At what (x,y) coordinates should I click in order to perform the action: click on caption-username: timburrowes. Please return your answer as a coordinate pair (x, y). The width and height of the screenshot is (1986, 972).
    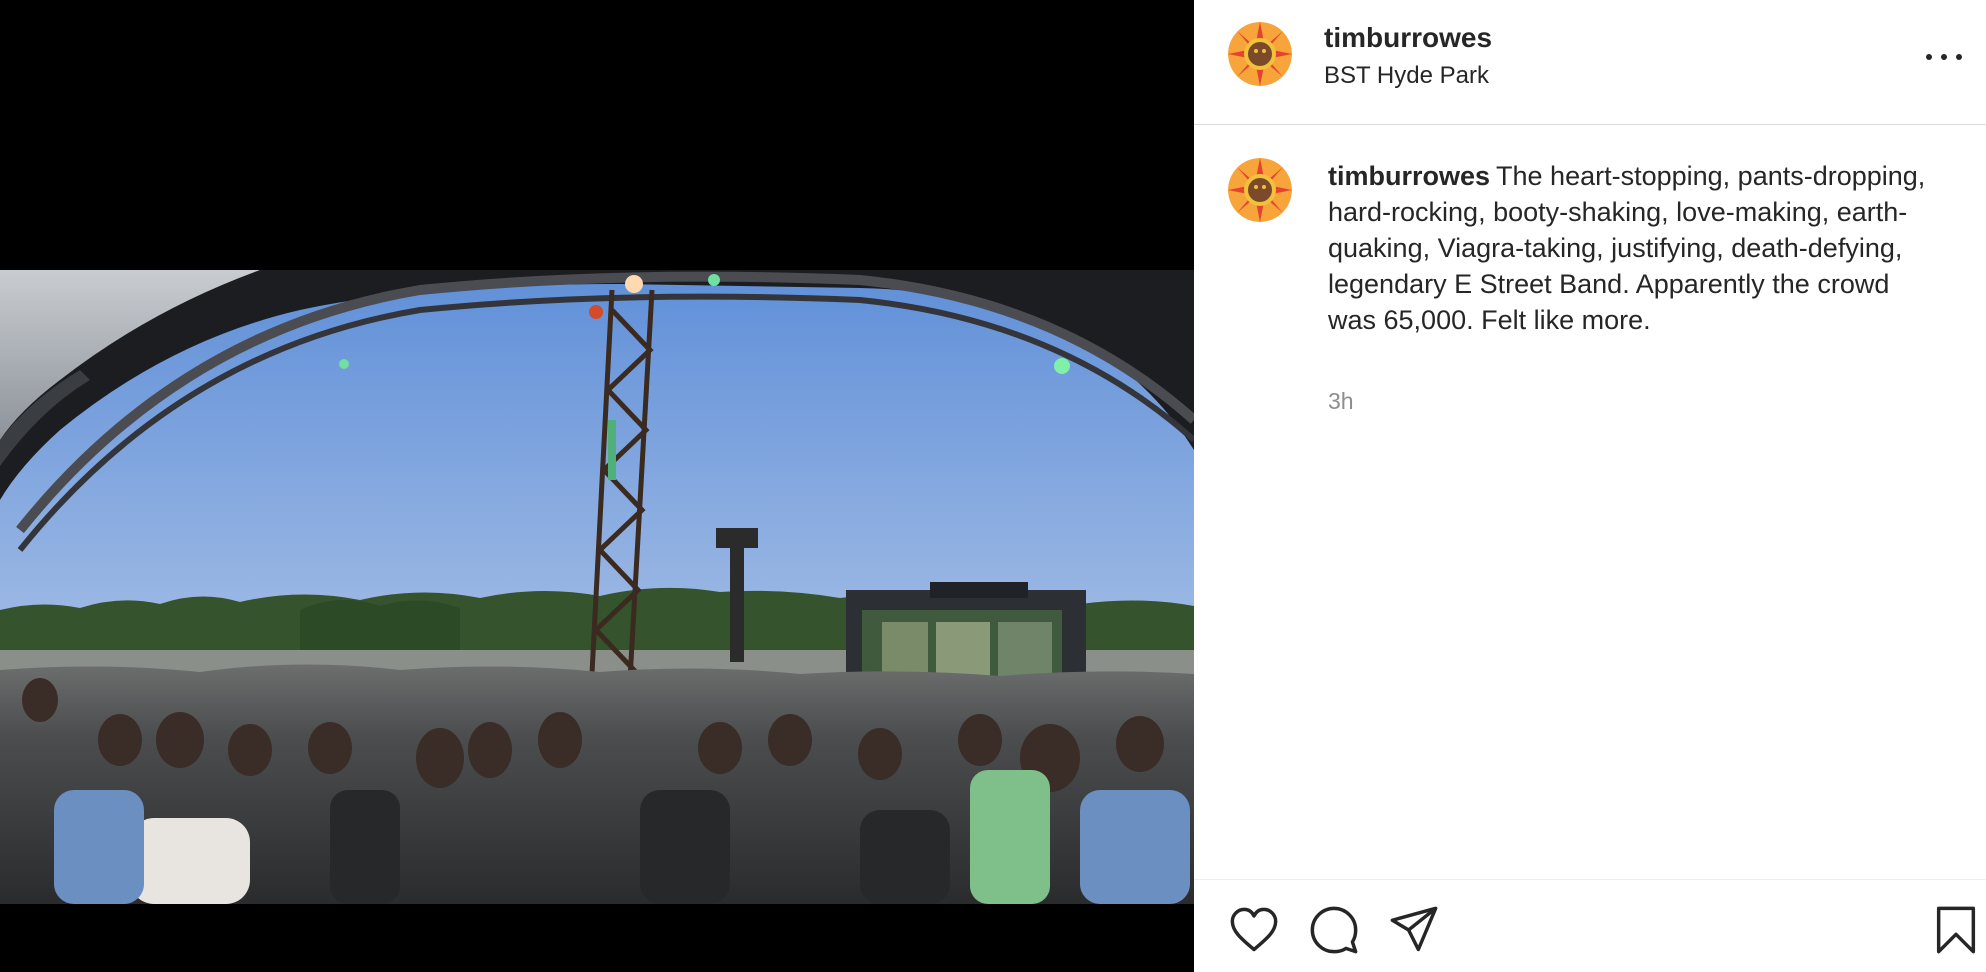
    Looking at the image, I should click on (1409, 176).